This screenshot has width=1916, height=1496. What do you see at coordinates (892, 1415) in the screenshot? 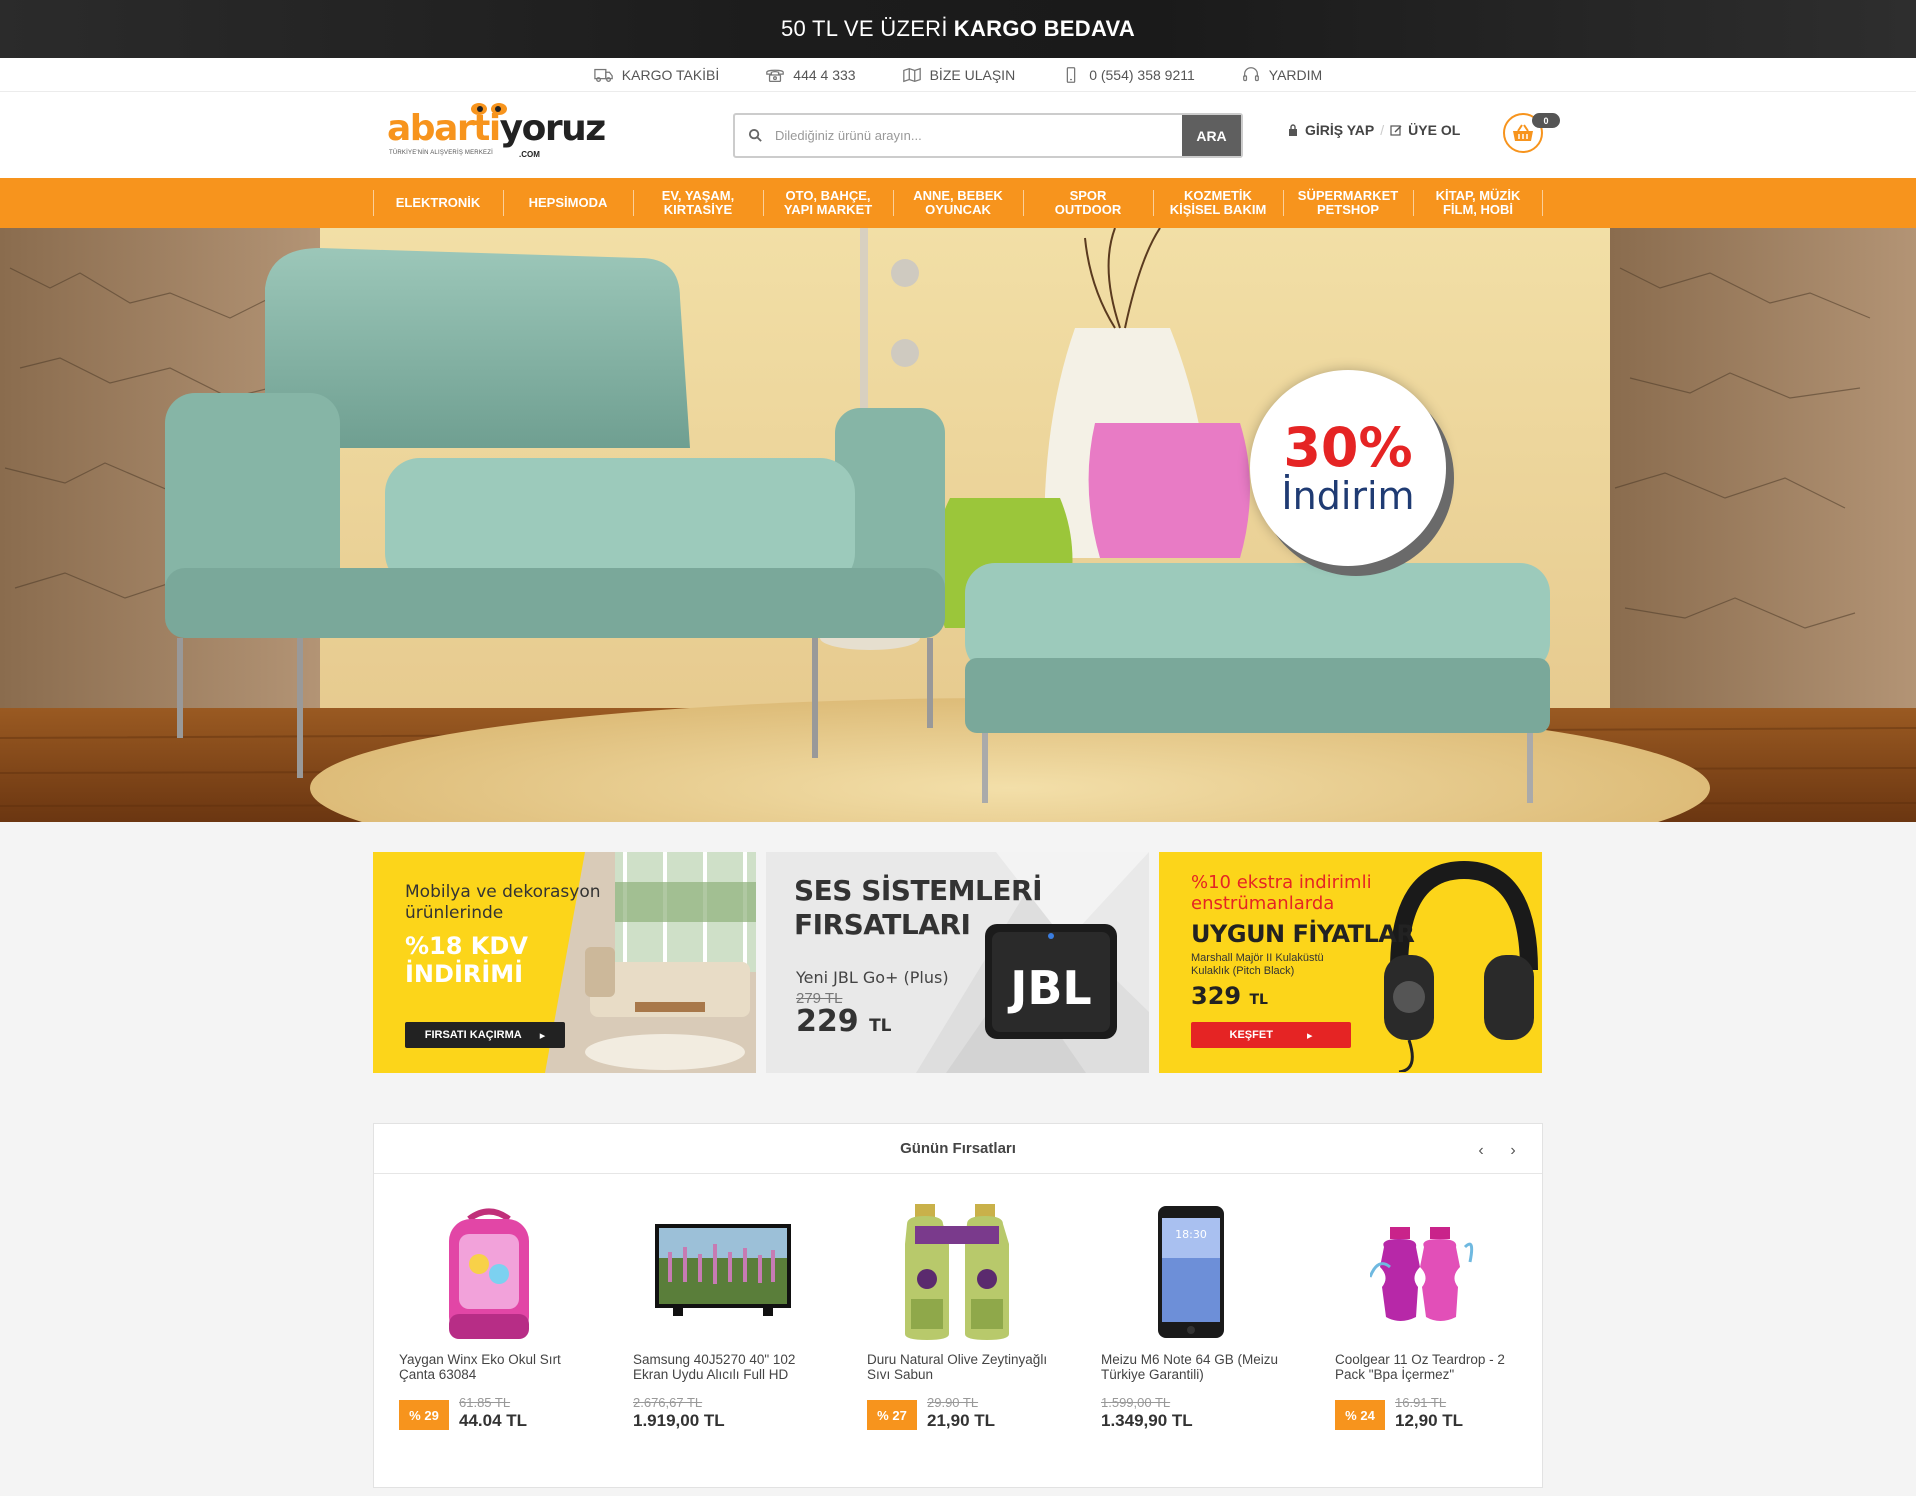
I see `discount-badge: % 27` at bounding box center [892, 1415].